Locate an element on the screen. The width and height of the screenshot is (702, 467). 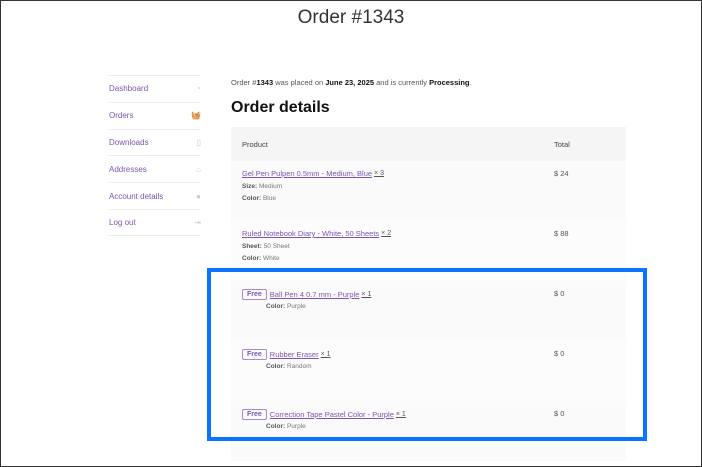
product-cell: Free Rubber Eraser × 1 is located at coordinates (286, 354).